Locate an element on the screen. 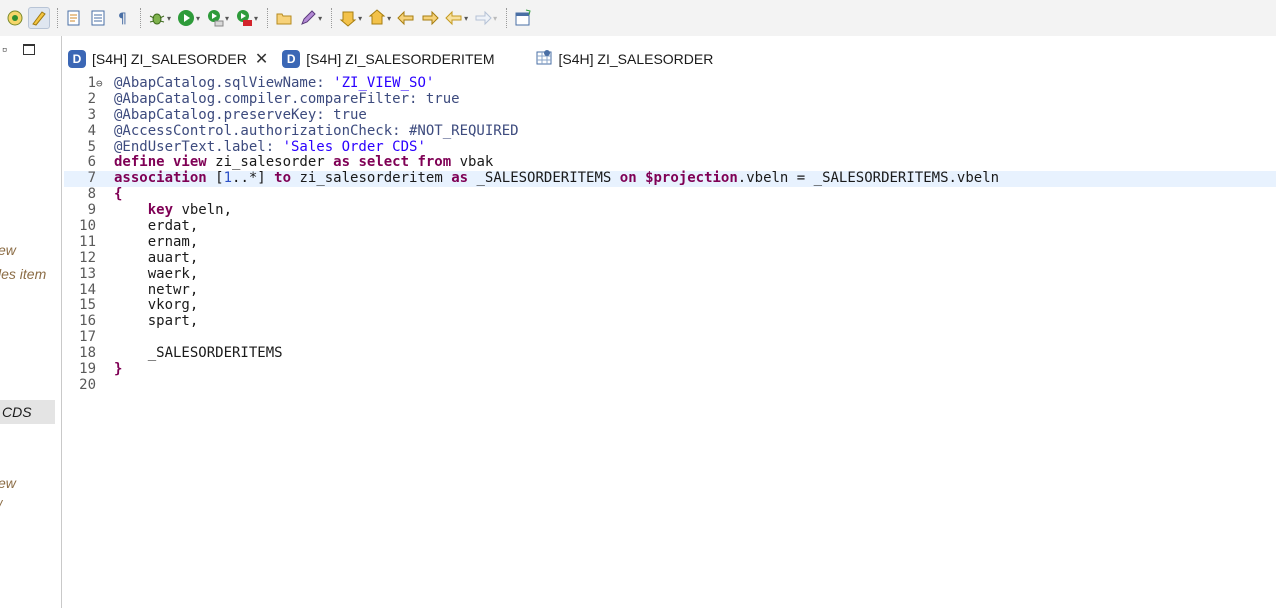 Image resolution: width=1276 pixels, height=608 pixels. code-token: [ is located at coordinates (215, 178).